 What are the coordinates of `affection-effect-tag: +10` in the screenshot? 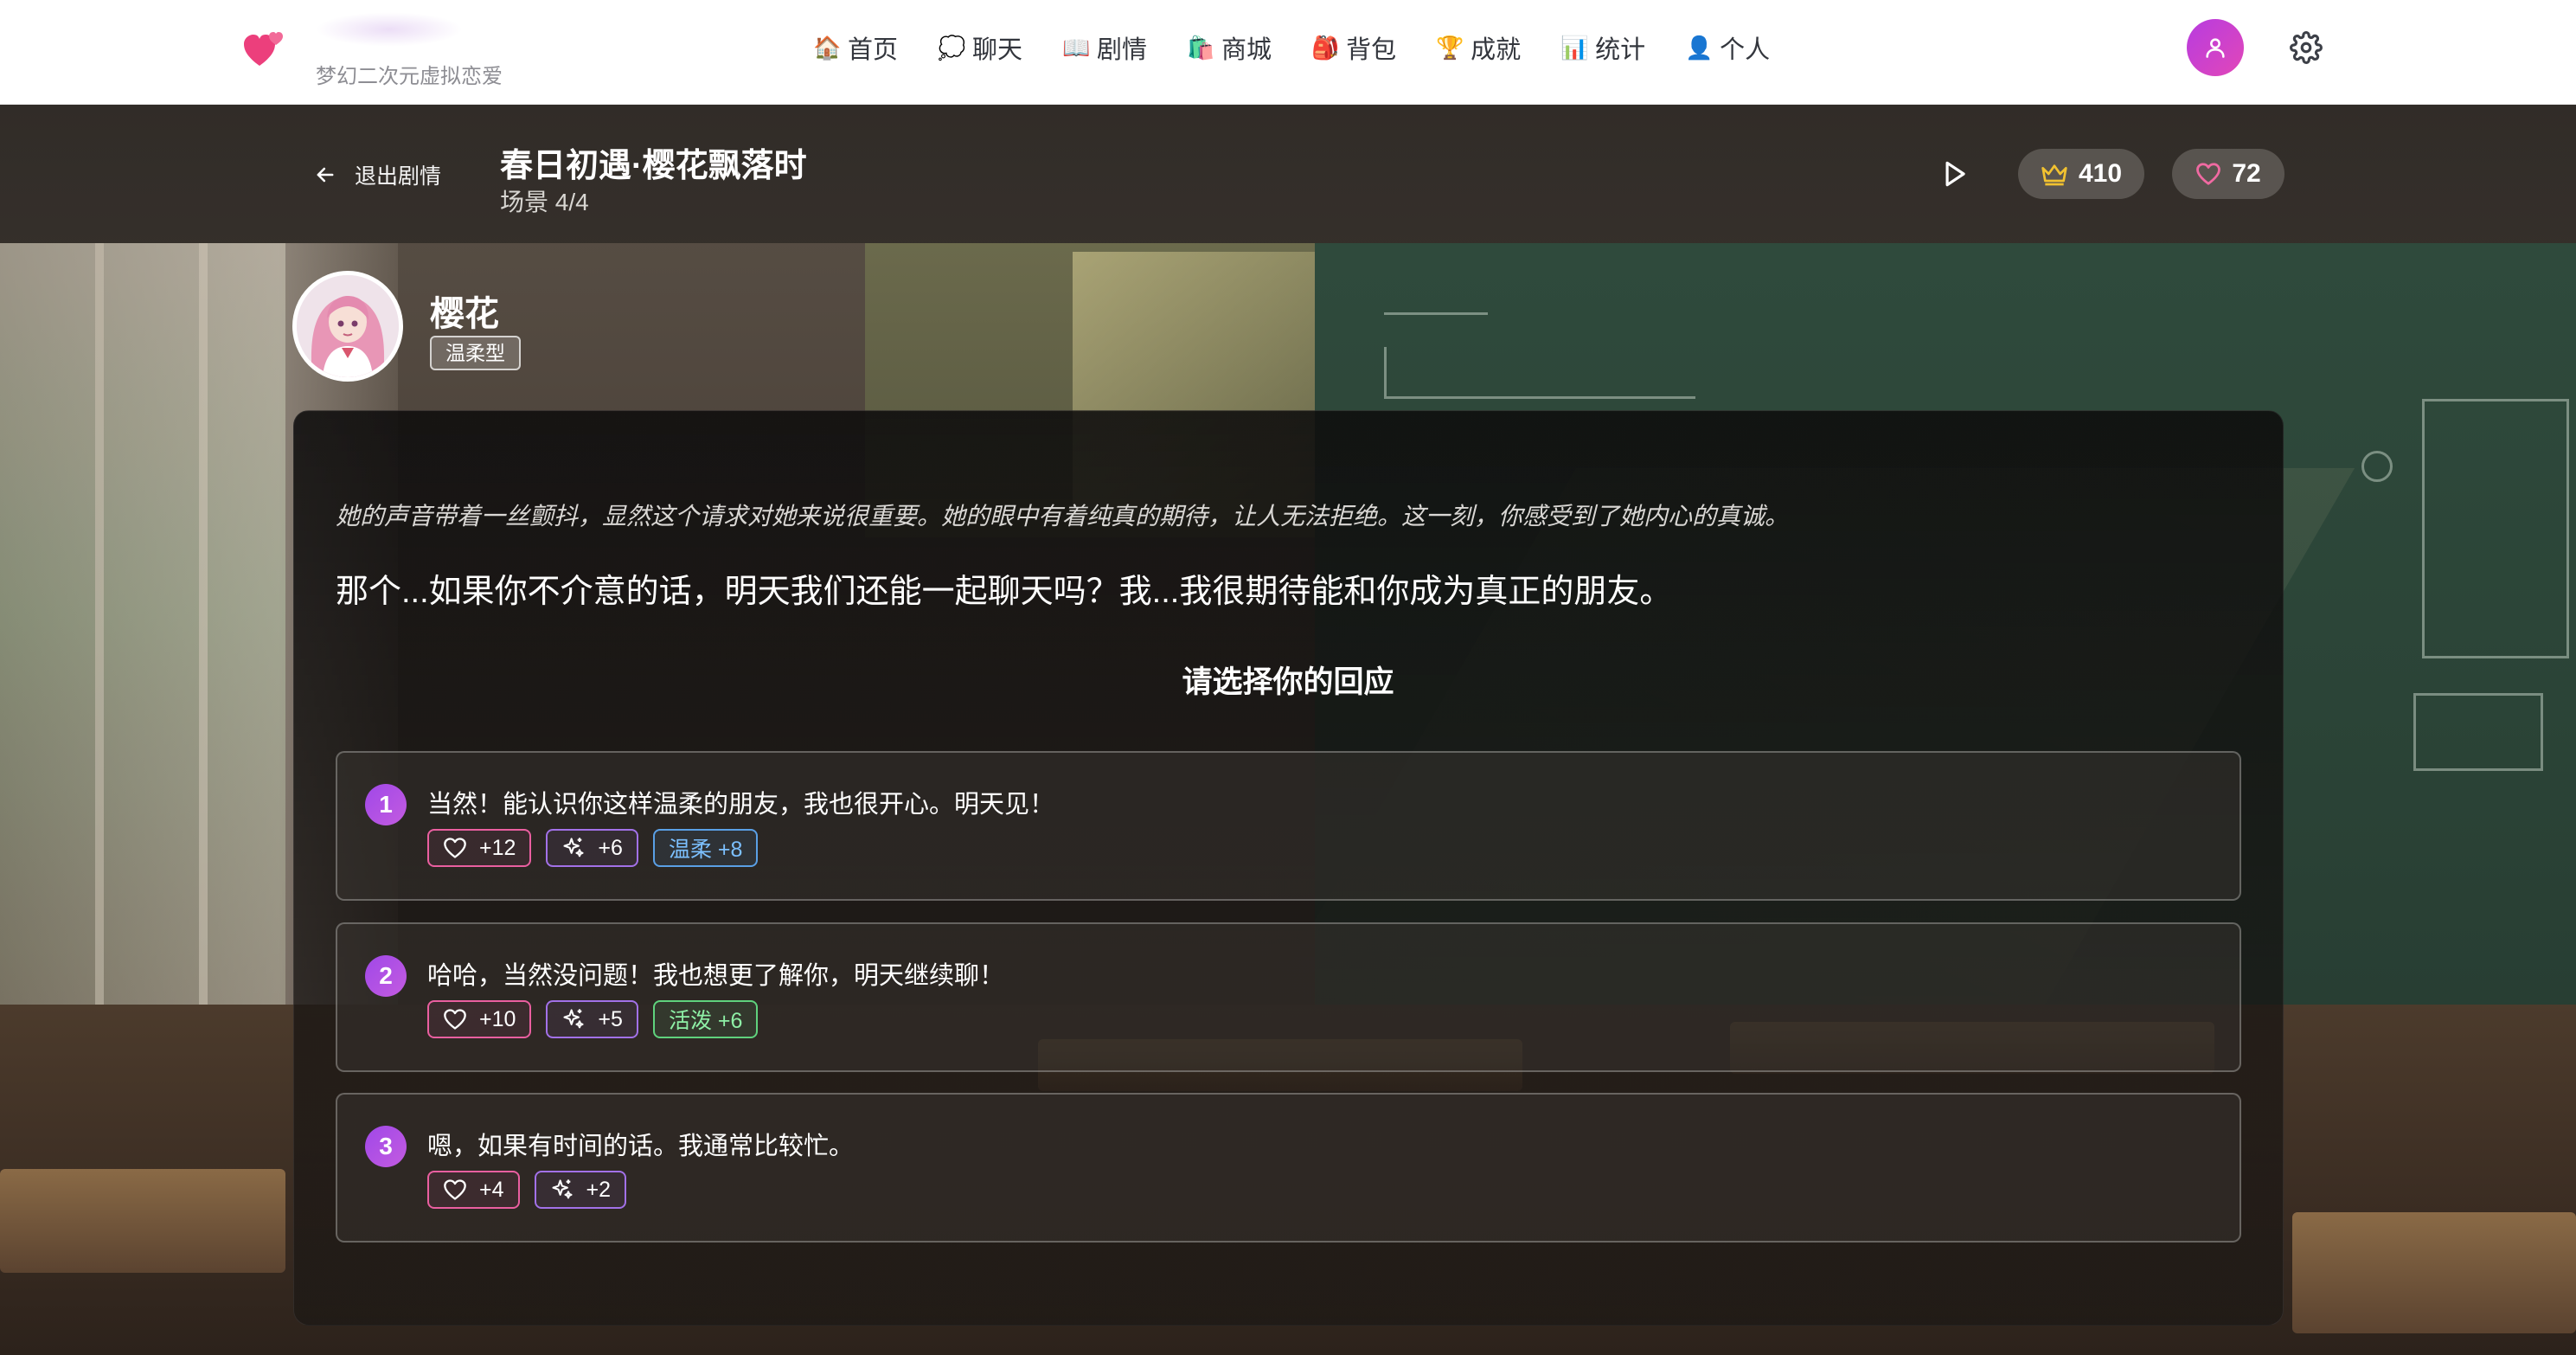 It's located at (479, 1019).